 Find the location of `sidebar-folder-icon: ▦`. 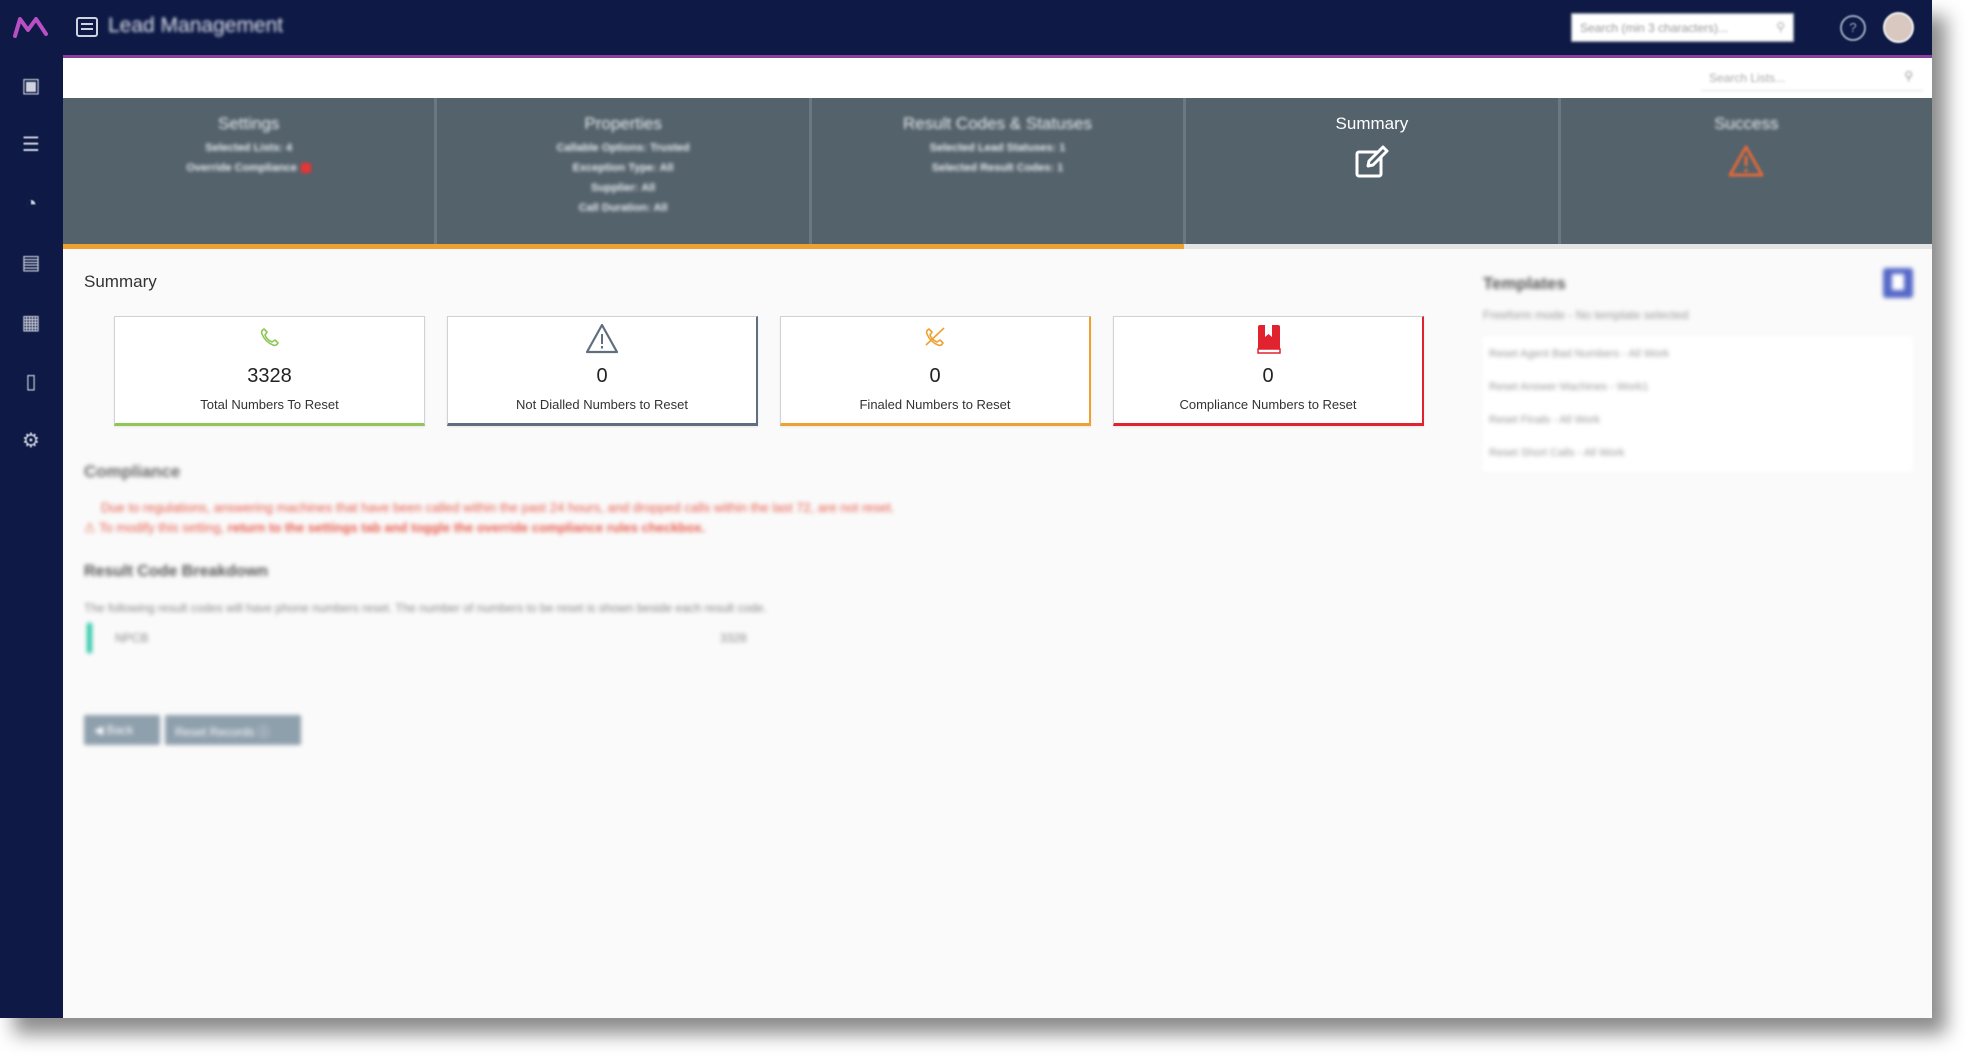

sidebar-folder-icon: ▦ is located at coordinates (31, 323).